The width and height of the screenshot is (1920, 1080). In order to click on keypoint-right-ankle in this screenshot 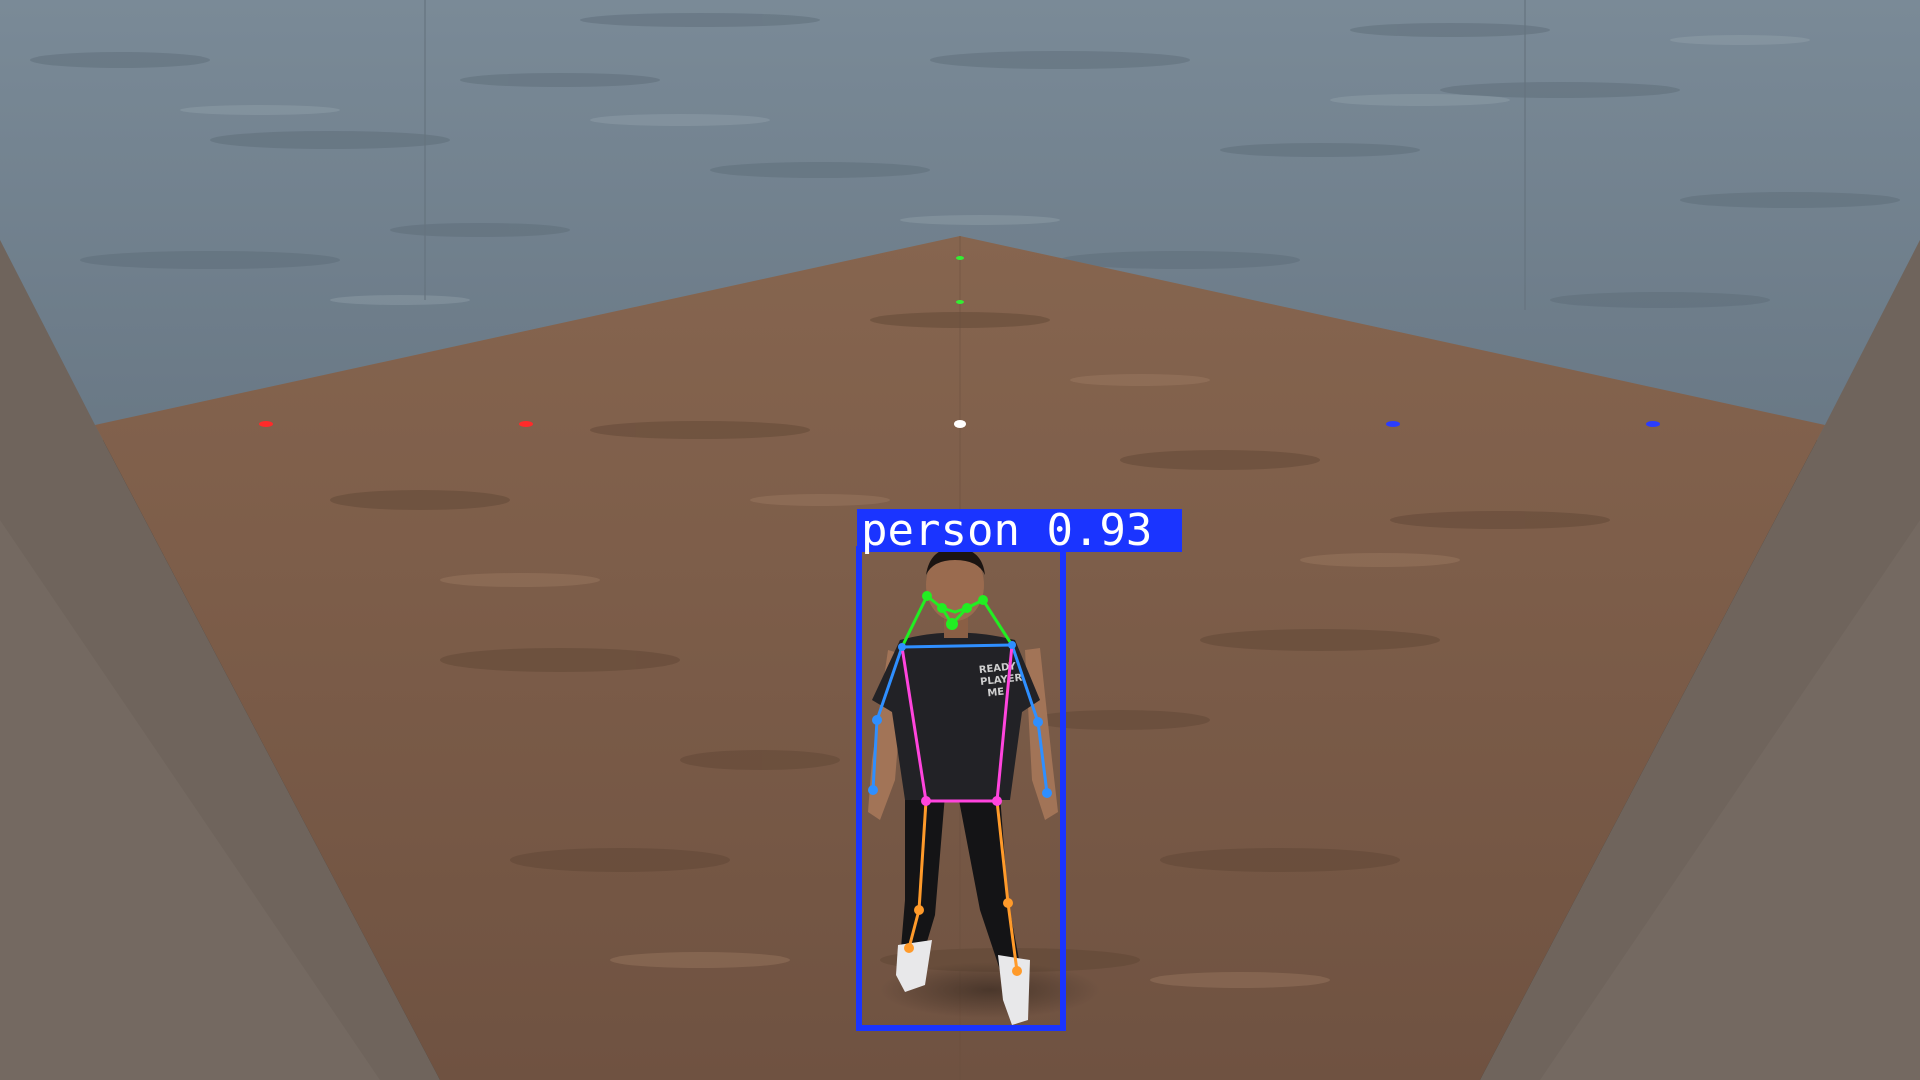, I will do `click(1017, 971)`.